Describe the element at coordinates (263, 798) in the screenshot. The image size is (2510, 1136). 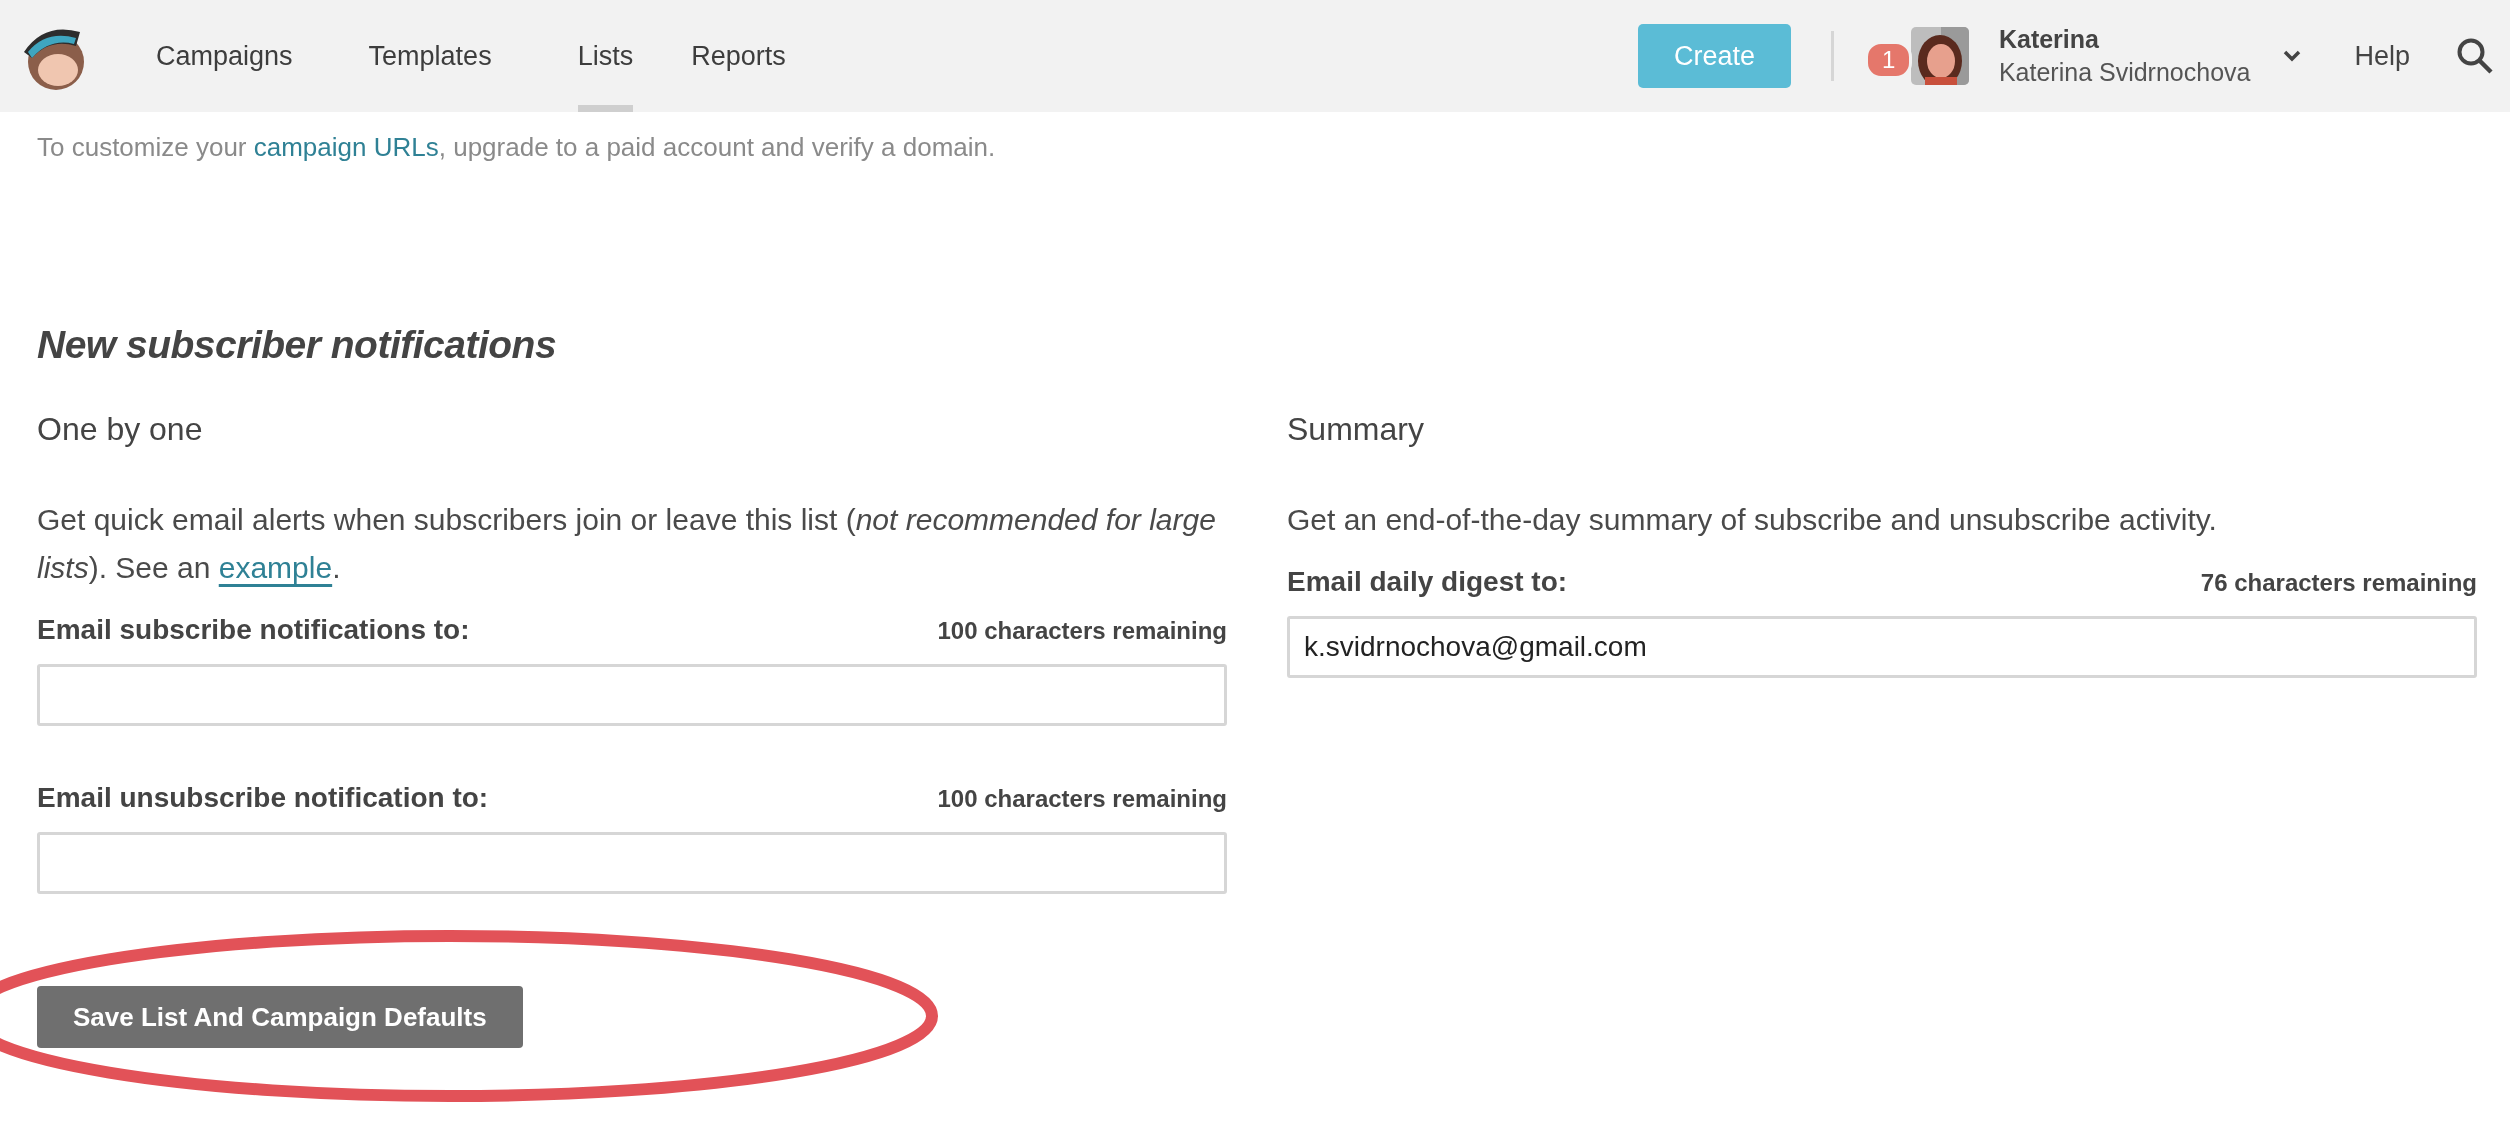
I see `field-label: Email unsubscribe notification to:` at that location.